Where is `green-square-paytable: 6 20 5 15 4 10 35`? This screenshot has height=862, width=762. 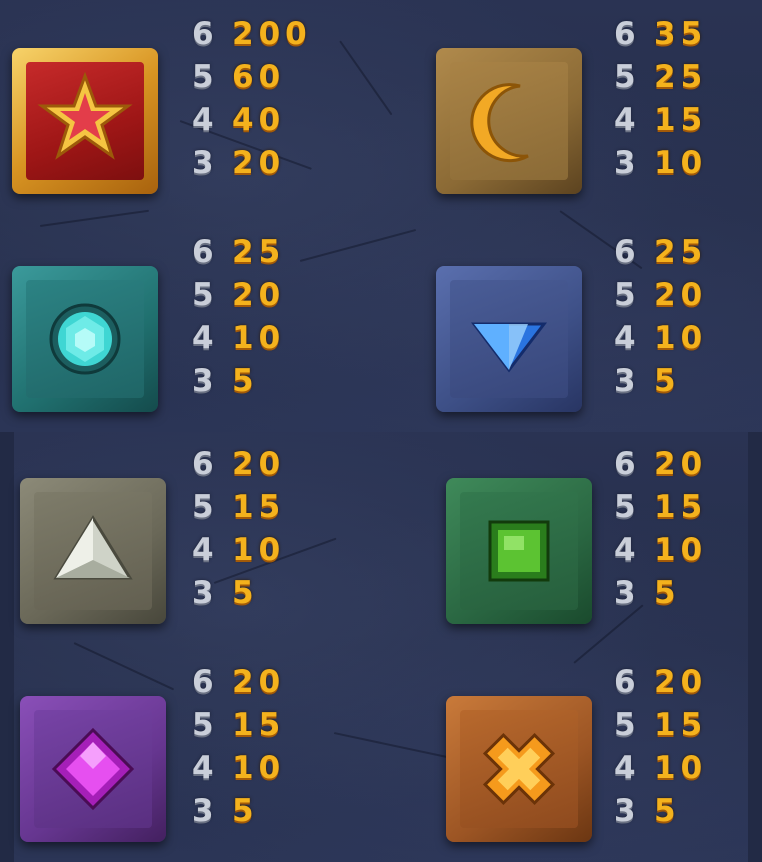
green-square-paytable: 6 20 5 15 4 10 35 is located at coordinates (674, 528).